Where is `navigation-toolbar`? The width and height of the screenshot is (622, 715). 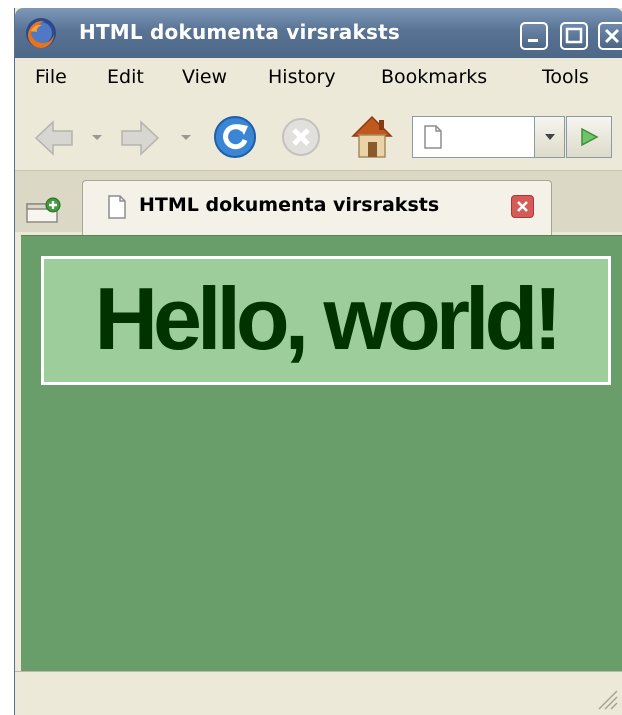
navigation-toolbar is located at coordinates (318, 133).